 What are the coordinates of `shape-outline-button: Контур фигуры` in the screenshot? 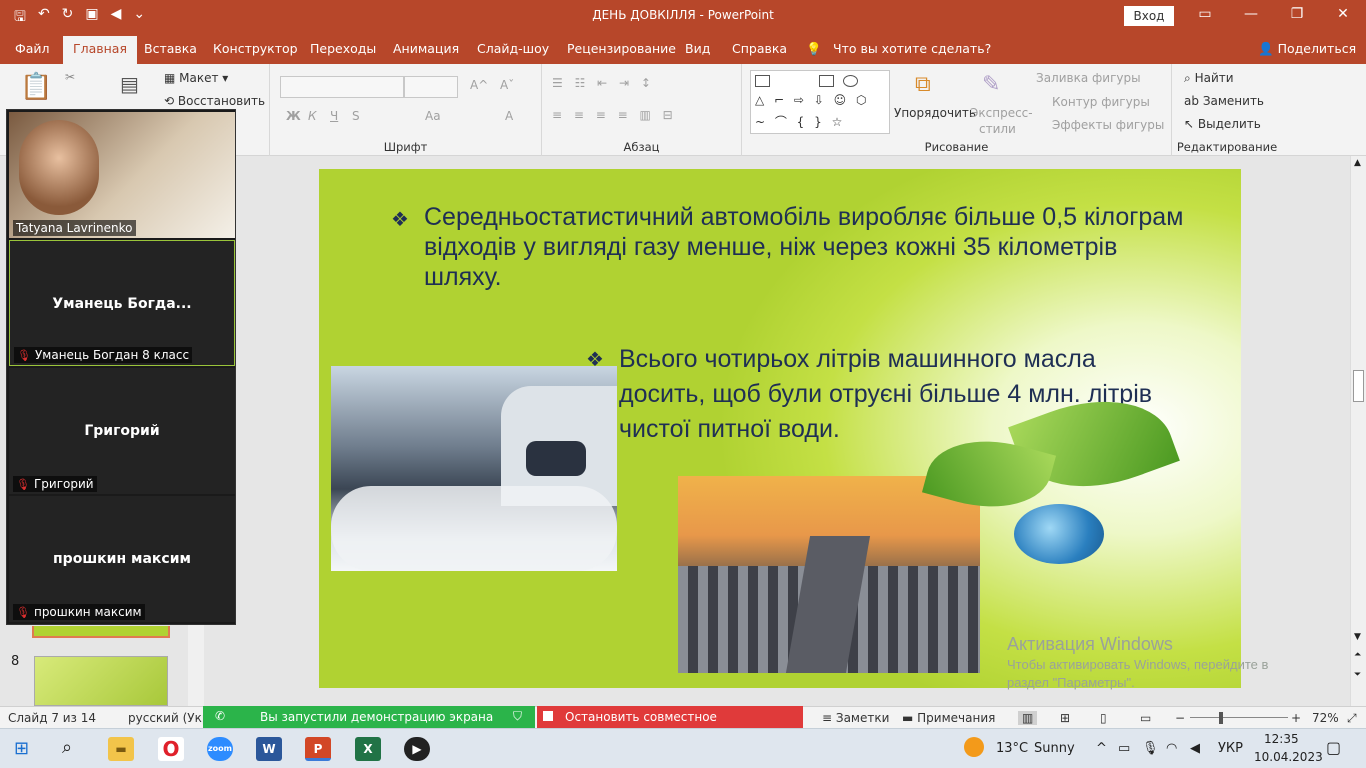 It's located at (1101, 102).